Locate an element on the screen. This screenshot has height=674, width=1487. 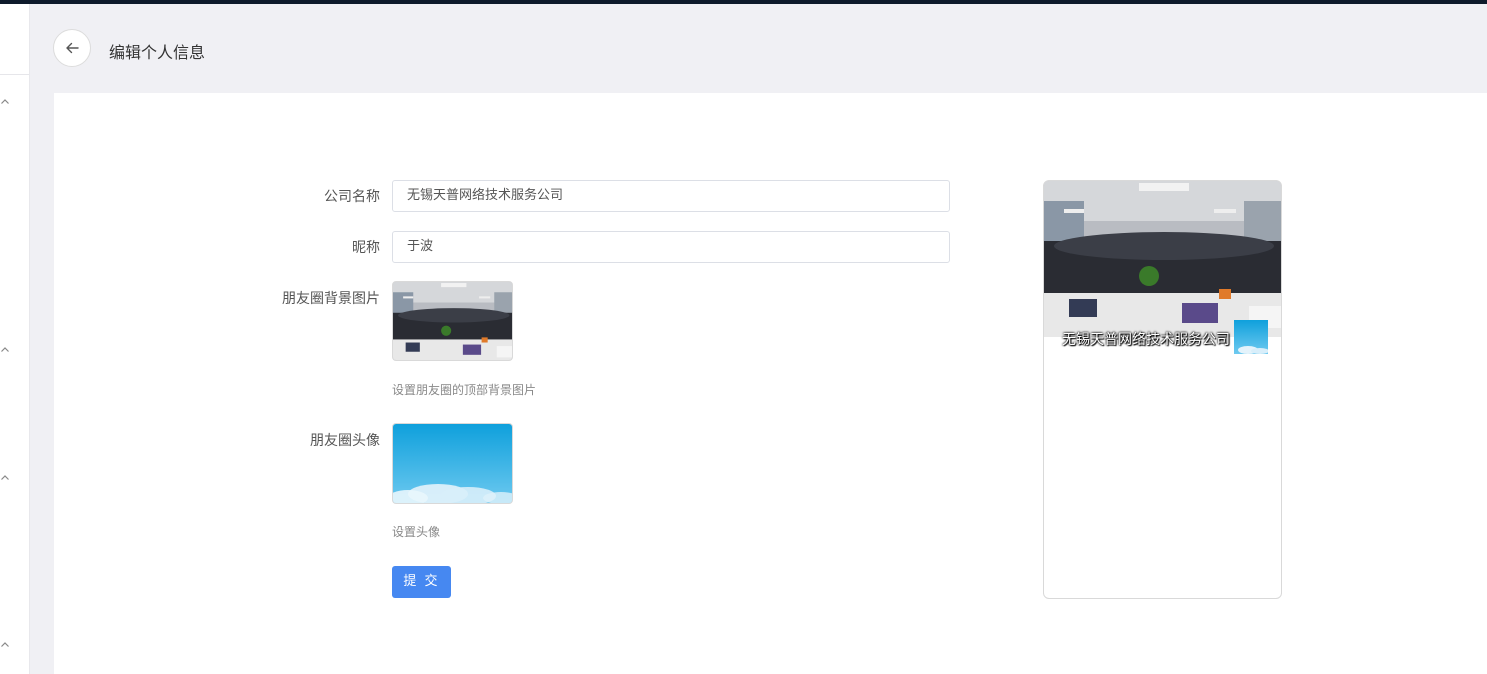
preview-name: 无锡天普网络技术服务公司 is located at coordinates (1146, 340).